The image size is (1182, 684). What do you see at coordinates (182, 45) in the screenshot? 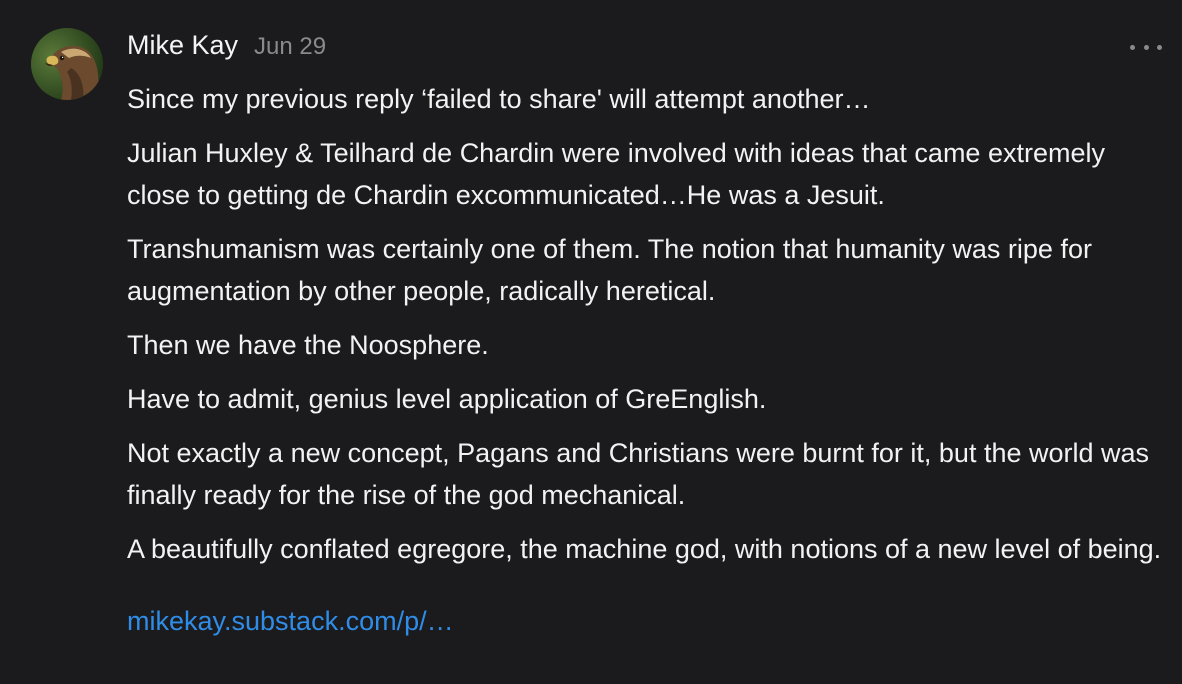
I see `author-name: Mike Kay` at bounding box center [182, 45].